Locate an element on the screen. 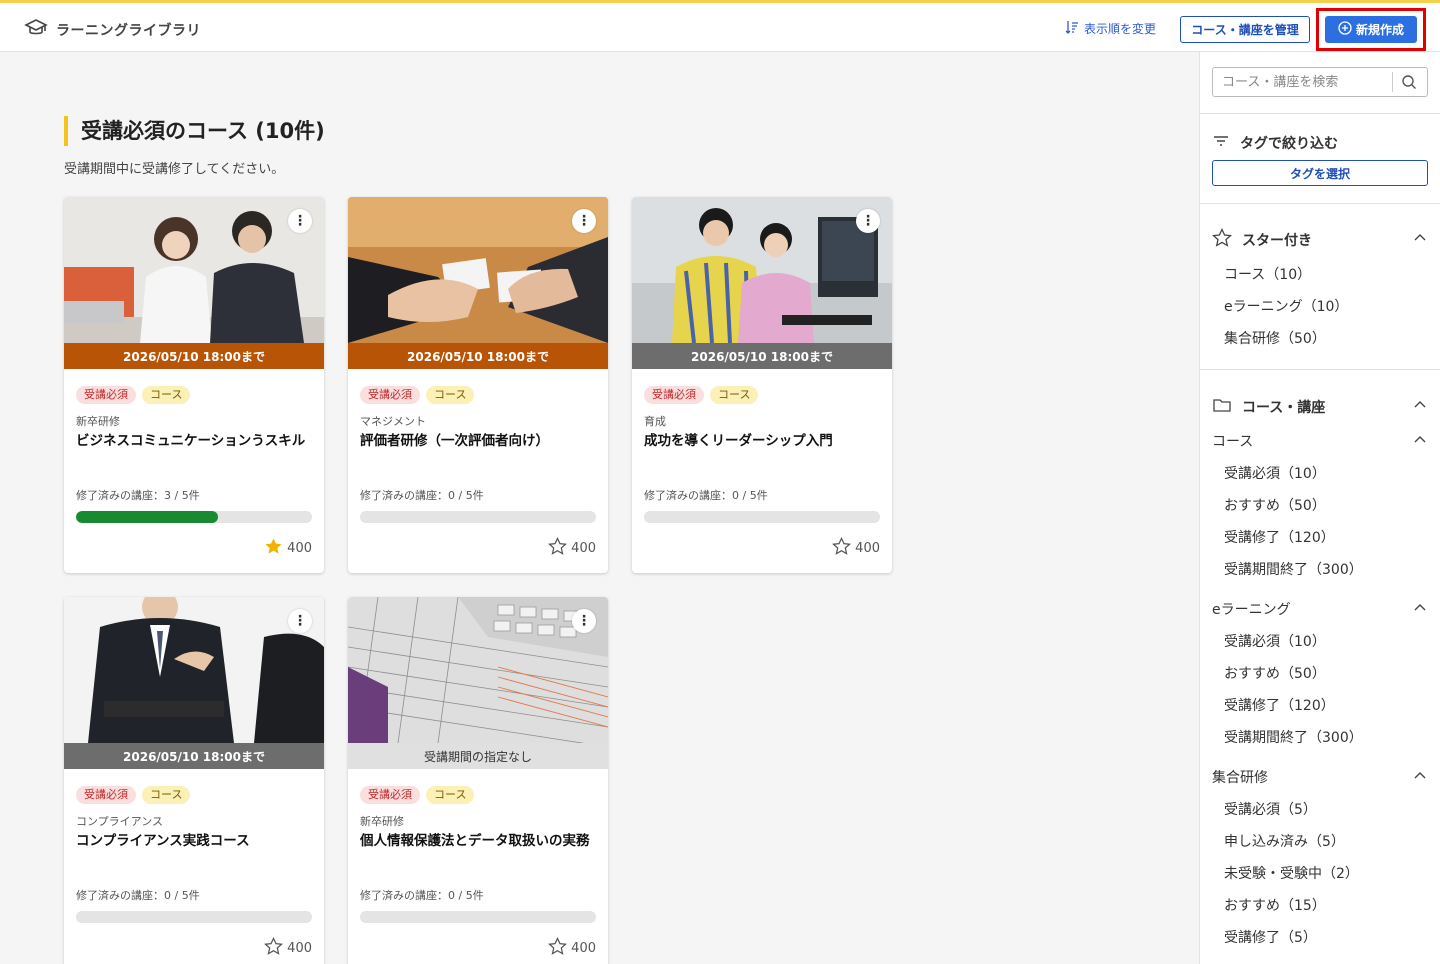  group-training-subgroup-header: 集合研修 is located at coordinates (1240, 777).